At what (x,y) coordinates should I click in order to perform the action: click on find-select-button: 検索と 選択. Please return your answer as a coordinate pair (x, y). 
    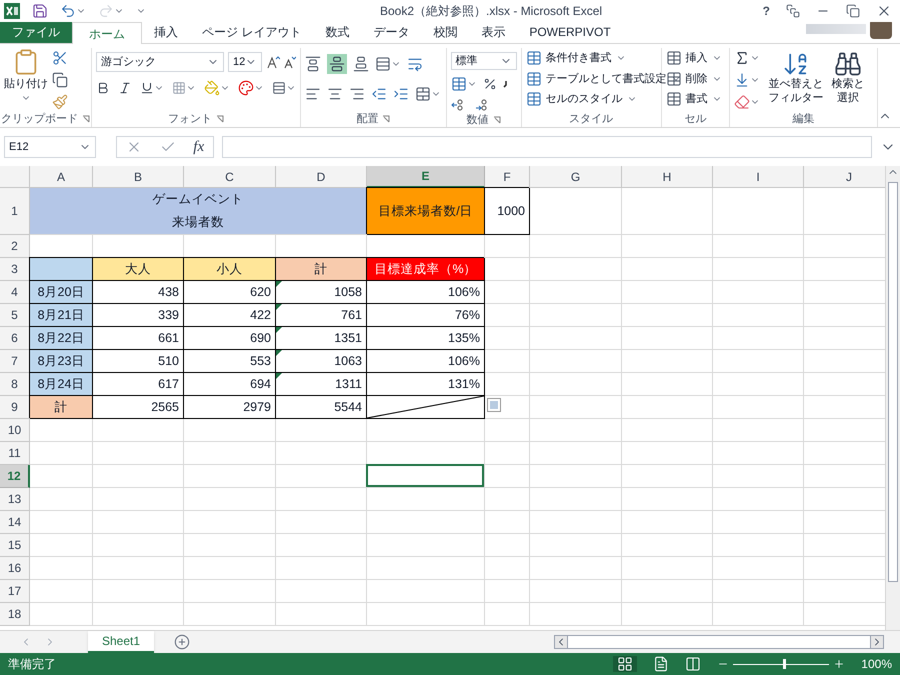
    Looking at the image, I should click on (847, 80).